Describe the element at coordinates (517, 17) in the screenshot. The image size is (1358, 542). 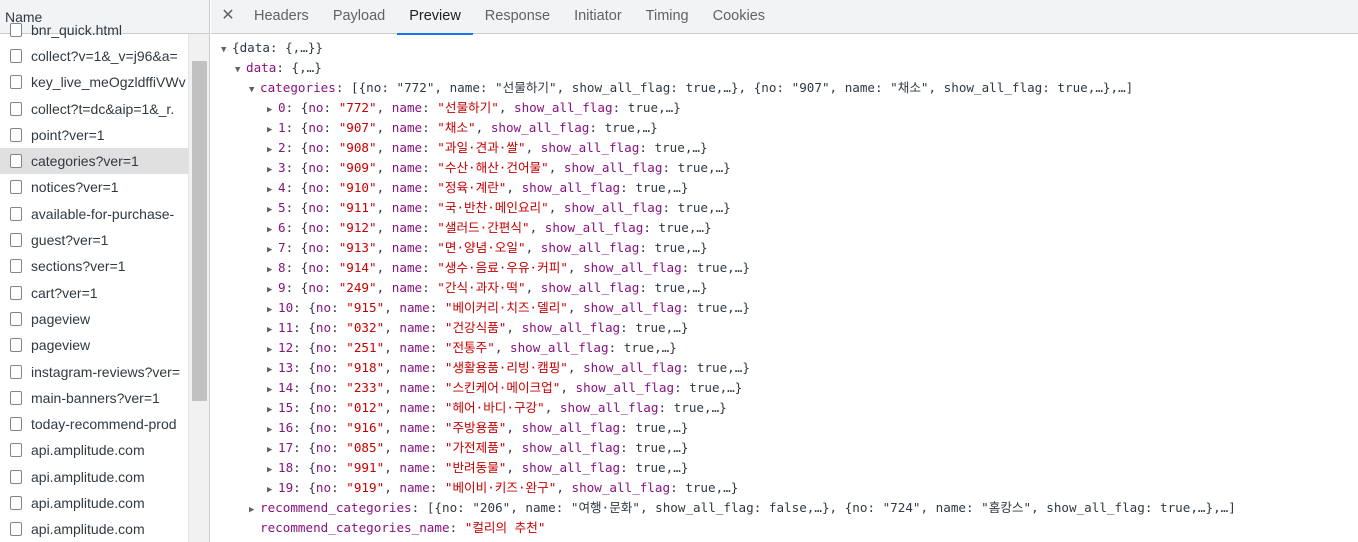
I see `tab-response: Response` at that location.